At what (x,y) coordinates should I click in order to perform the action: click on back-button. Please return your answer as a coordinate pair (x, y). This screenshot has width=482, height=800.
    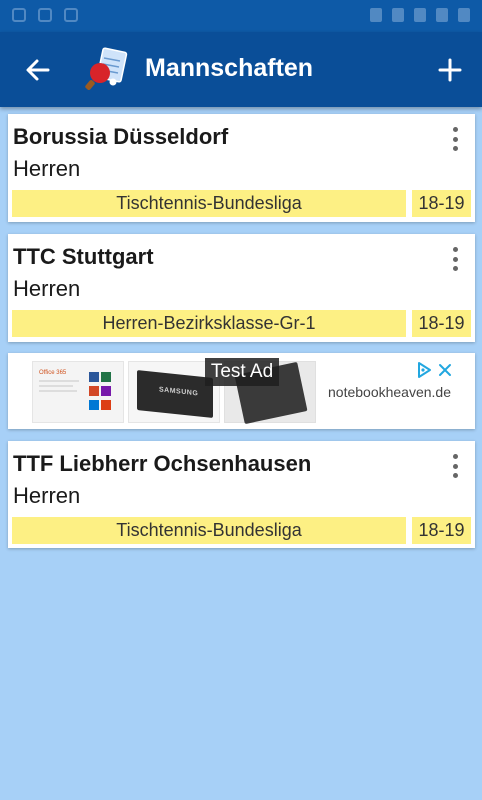
    Looking at the image, I should click on (38, 70).